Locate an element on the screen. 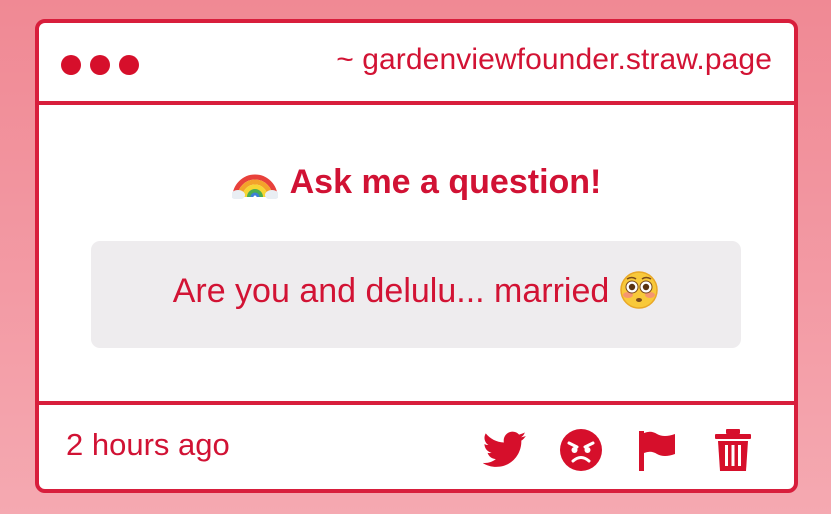 The image size is (831, 514). action-bar is located at coordinates (619, 450).